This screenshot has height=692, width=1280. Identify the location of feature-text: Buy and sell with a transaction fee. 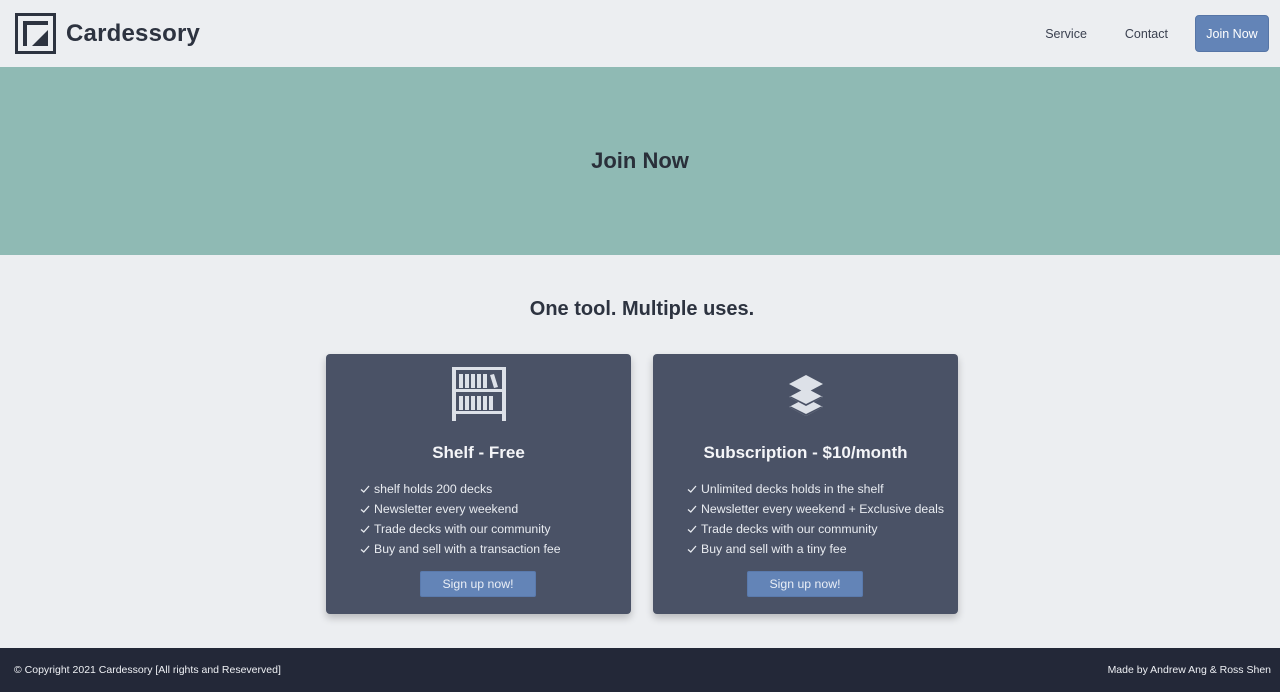
(467, 549).